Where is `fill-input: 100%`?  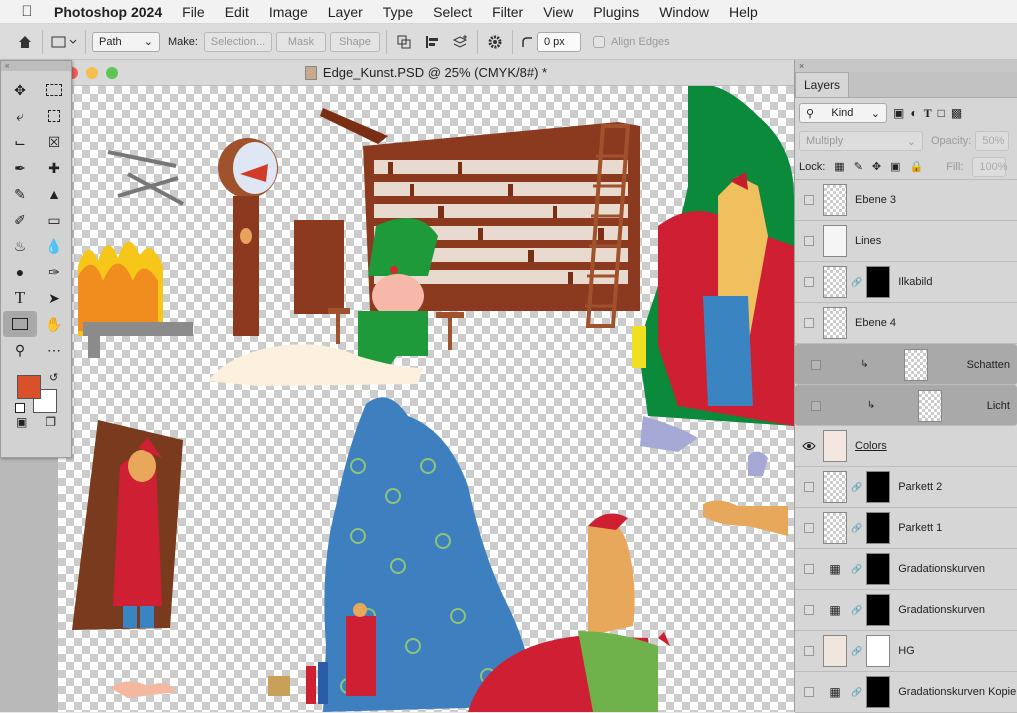 fill-input: 100% is located at coordinates (990, 166).